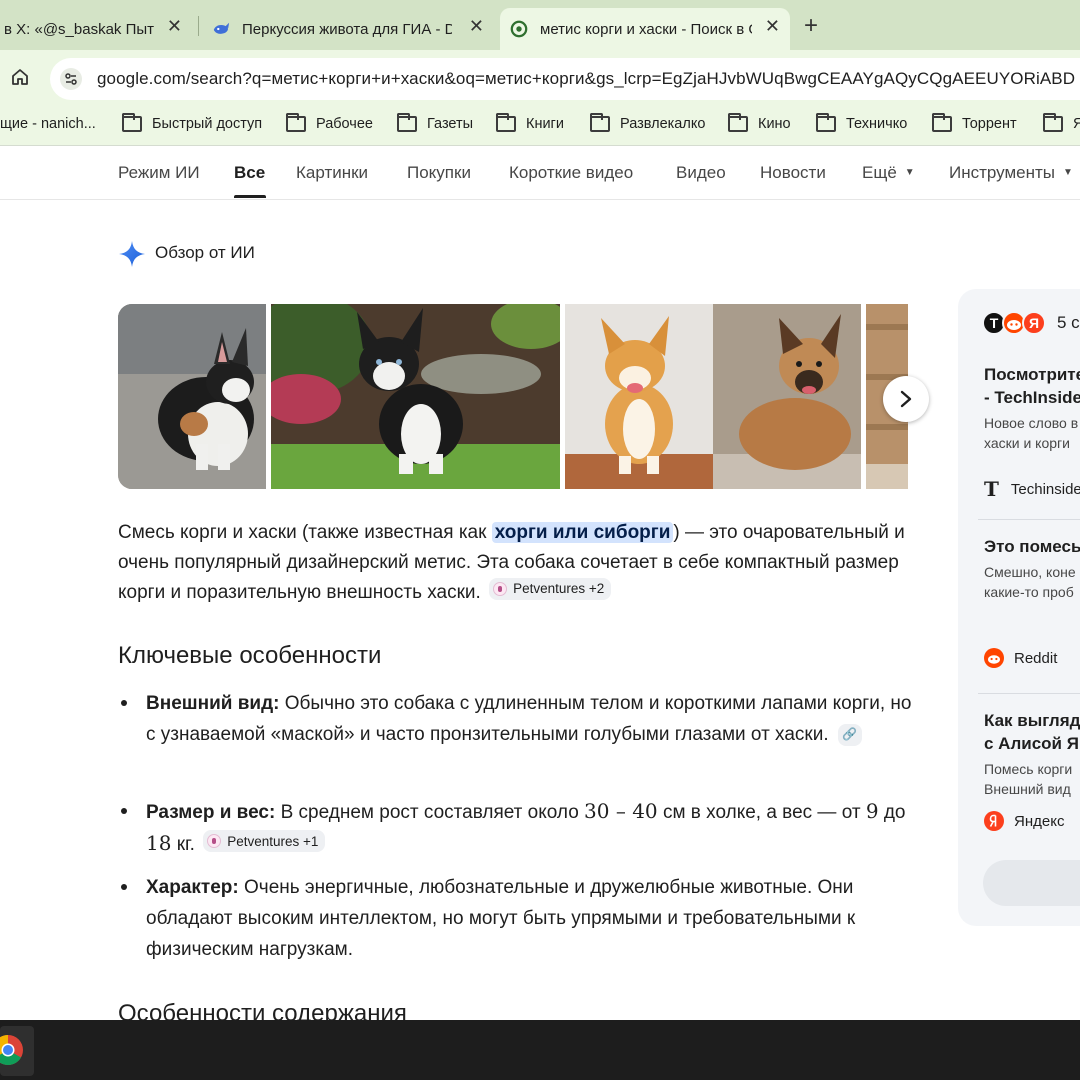 This screenshot has height=1080, width=1080. What do you see at coordinates (793, 173) in the screenshot?
I see `tab-news: Новости` at bounding box center [793, 173].